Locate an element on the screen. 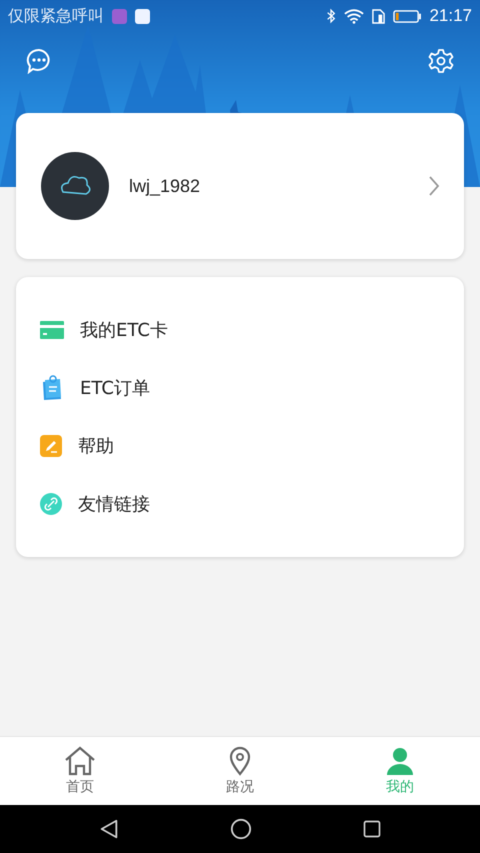 The height and width of the screenshot is (853, 480). menu-item: 友情链接 is located at coordinates (252, 504).